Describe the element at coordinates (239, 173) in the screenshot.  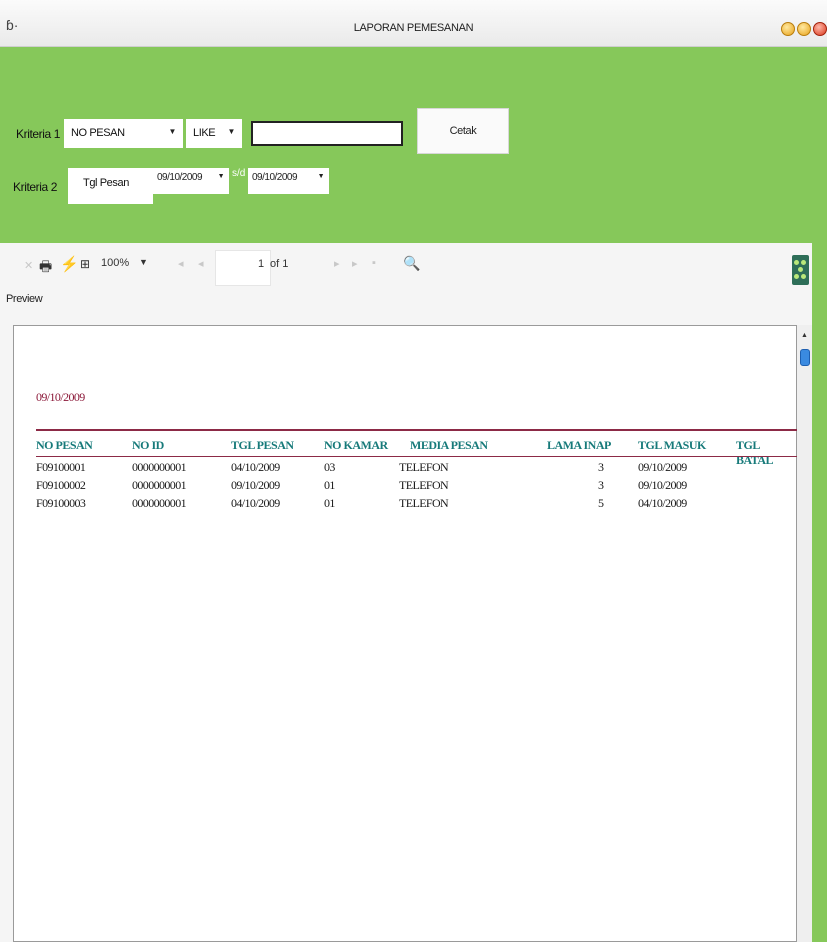
I see `range-label: s/d` at that location.